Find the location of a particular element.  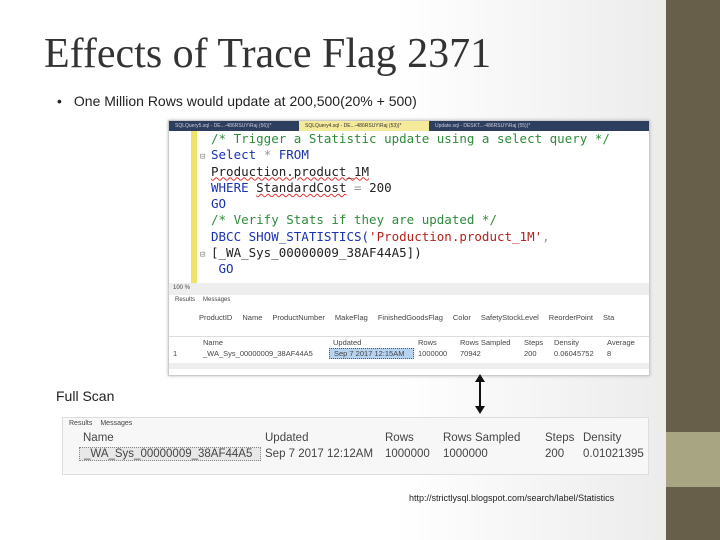

code-line: Production.product_1M is located at coordinates (290, 171).